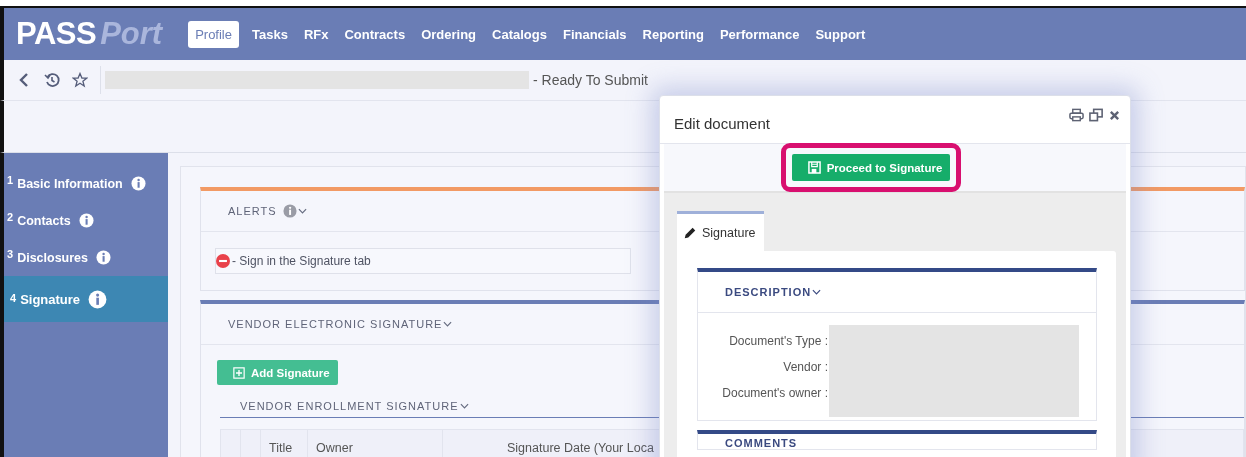 This screenshot has width=1246, height=457. I want to click on nav-tab: Ordering, so click(449, 34).